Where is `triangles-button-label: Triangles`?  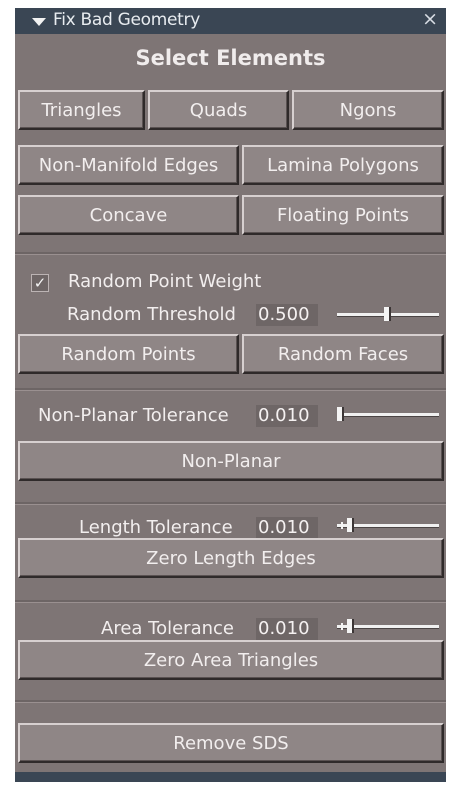
triangles-button-label: Triangles is located at coordinates (81, 110).